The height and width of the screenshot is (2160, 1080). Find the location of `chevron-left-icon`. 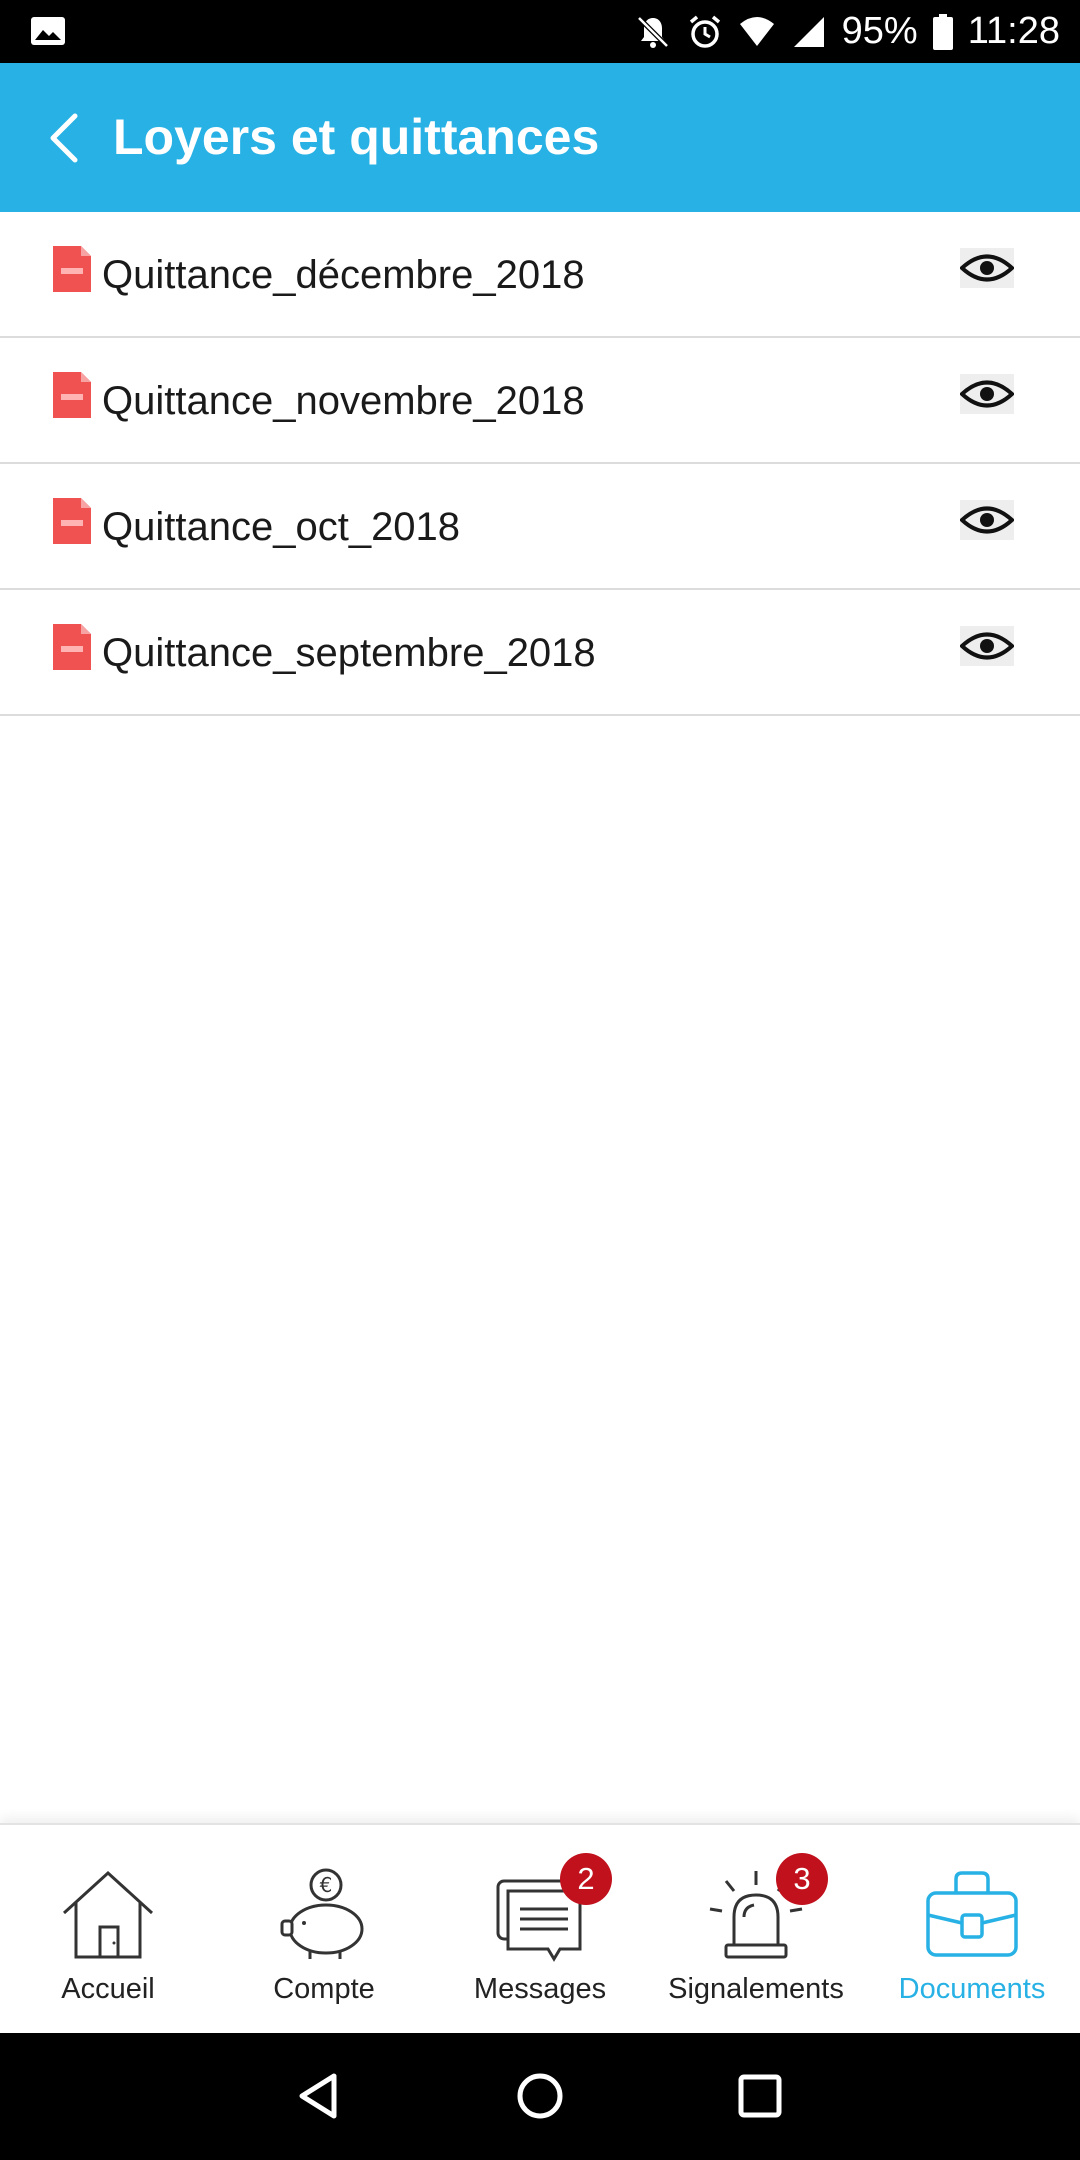

chevron-left-icon is located at coordinates (64, 138).